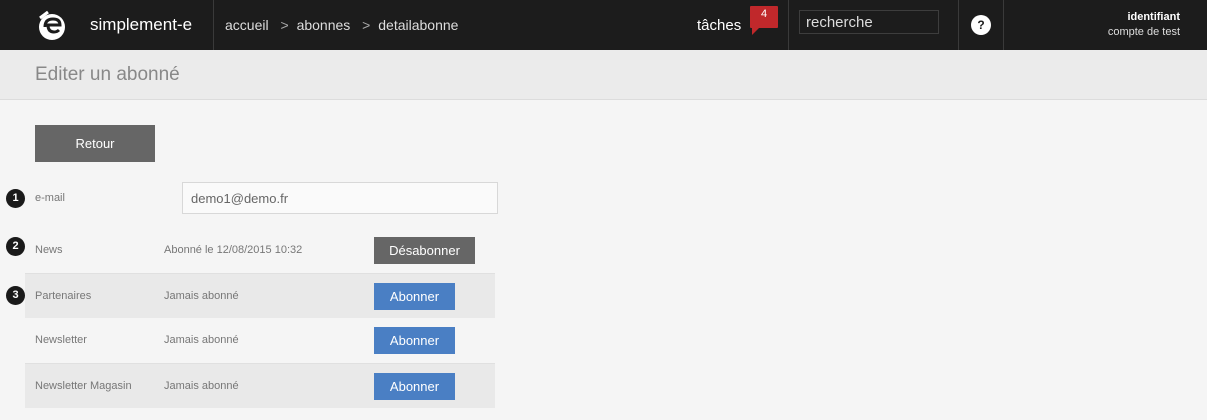  Describe the element at coordinates (83, 386) in the screenshot. I see `subscription-name: Newsletter Magasin` at that location.